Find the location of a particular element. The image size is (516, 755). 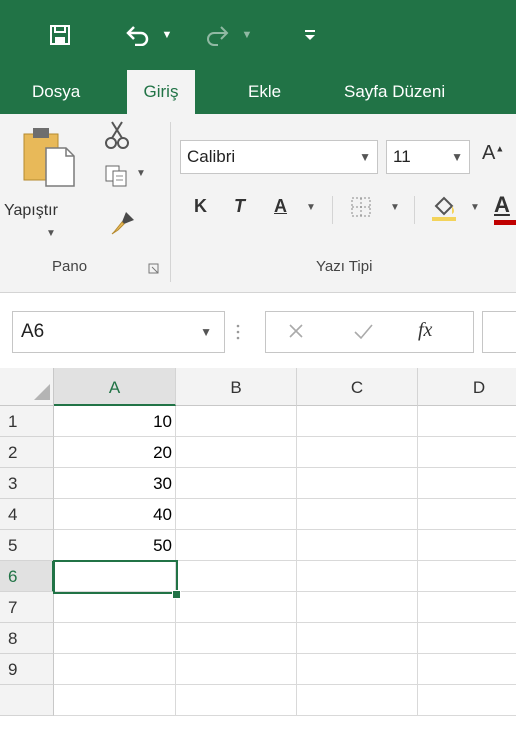

fill-handle is located at coordinates (176, 594).